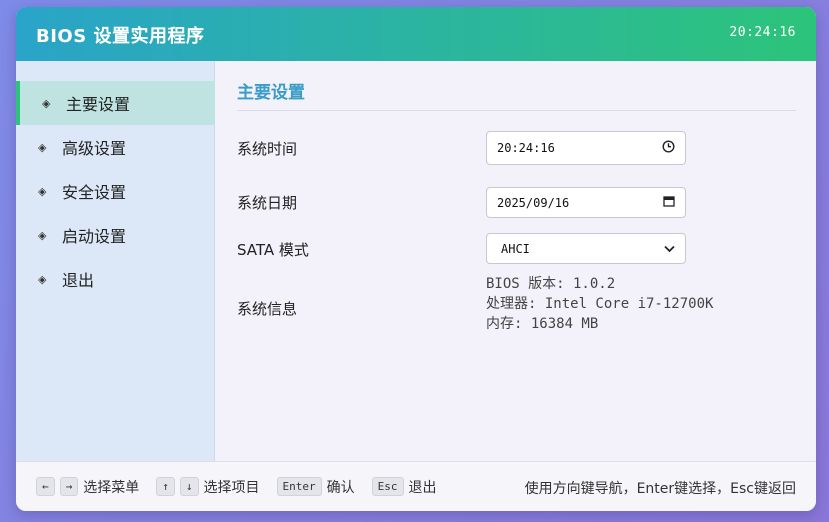 Image resolution: width=829 pixels, height=522 pixels. I want to click on hint-exit: Esc 退出, so click(404, 487).